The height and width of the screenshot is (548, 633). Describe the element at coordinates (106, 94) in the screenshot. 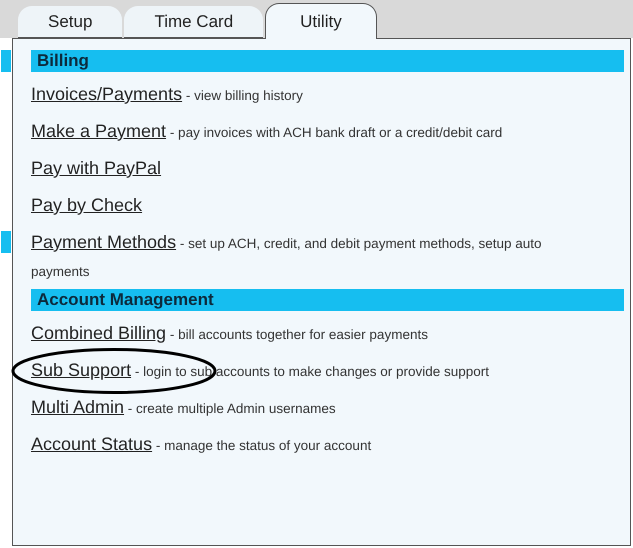

I see `menu-link: Invoices/Payments` at that location.